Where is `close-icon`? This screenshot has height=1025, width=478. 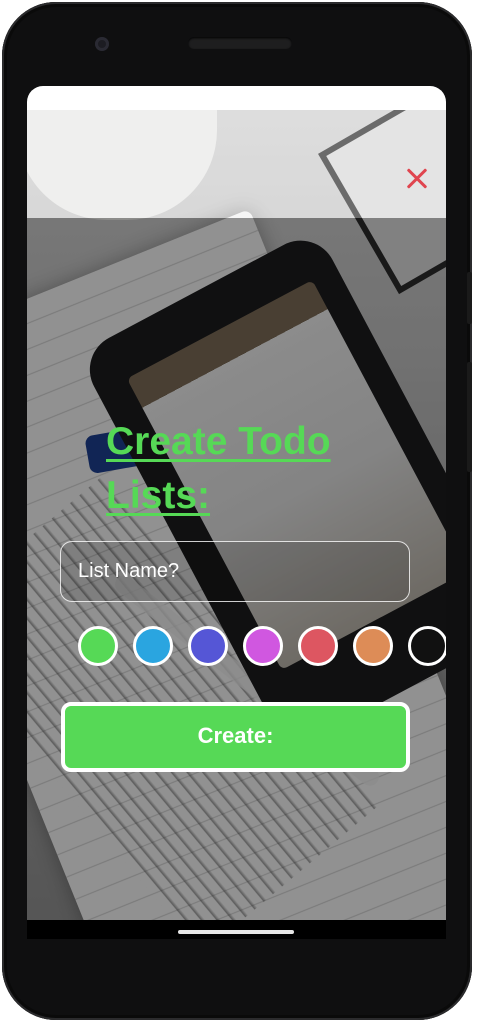
close-icon is located at coordinates (417, 179).